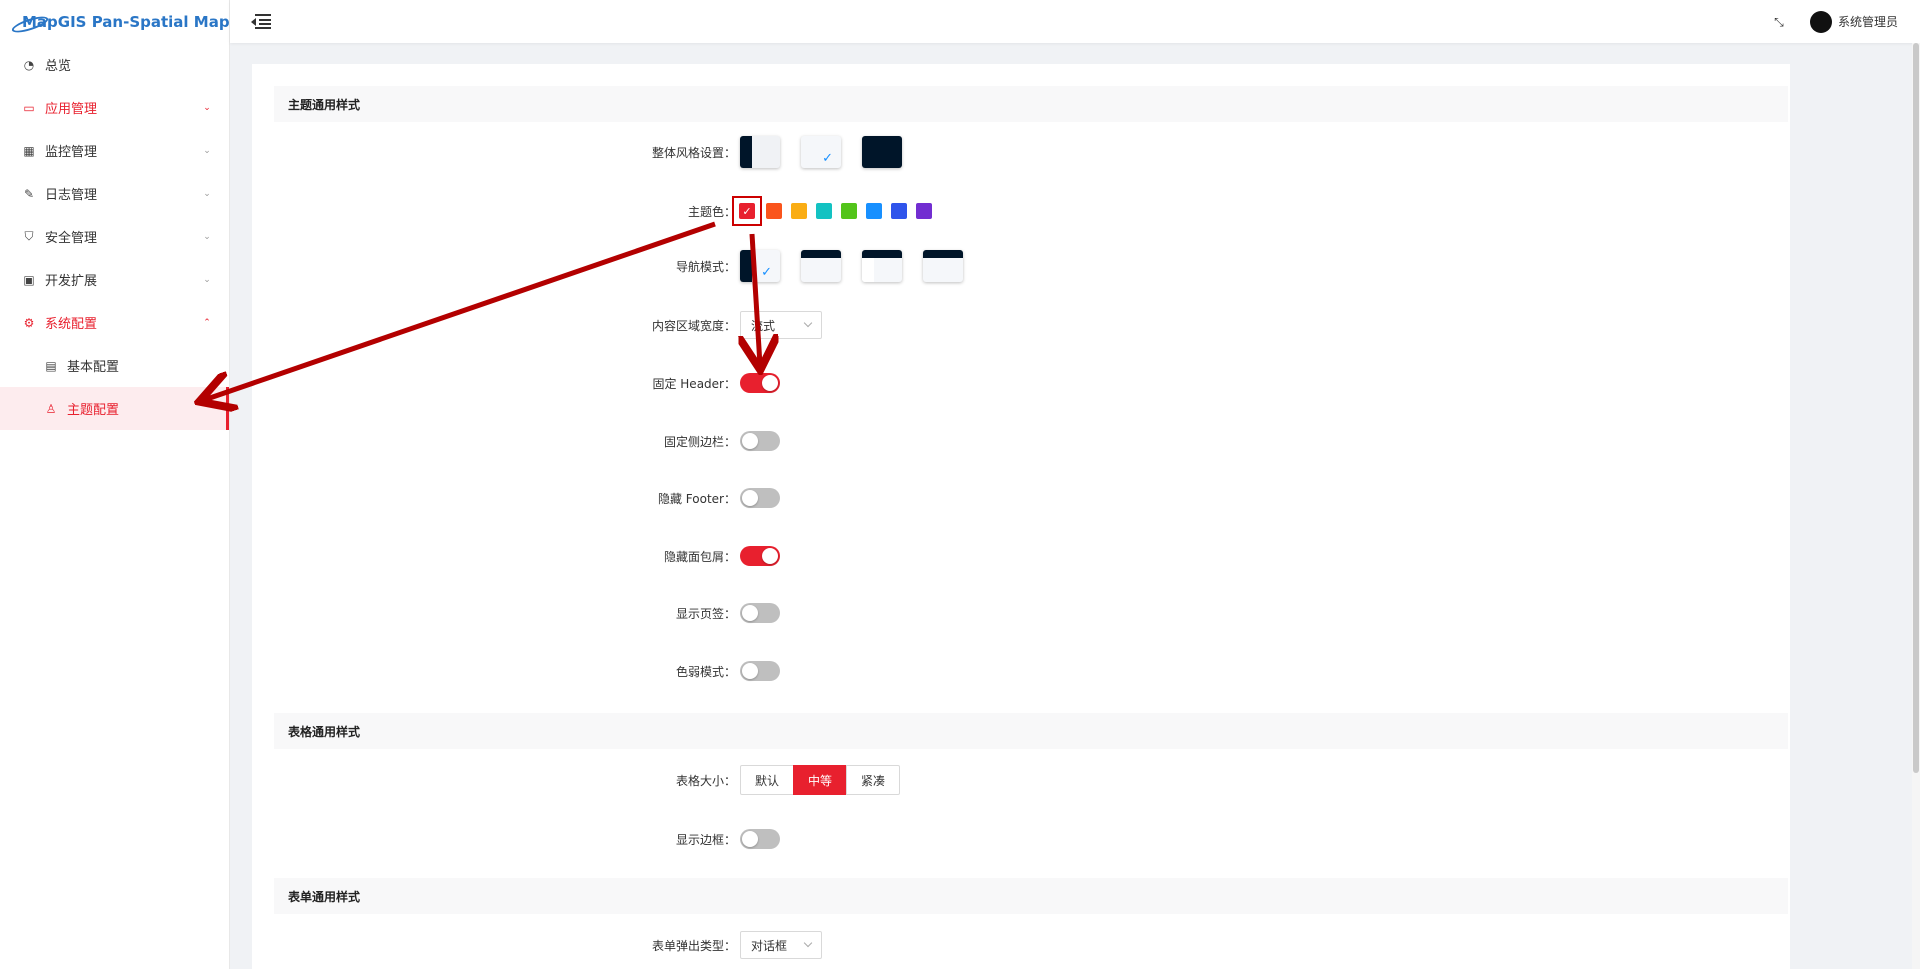 The height and width of the screenshot is (969, 1920). I want to click on row-hide-breadcrumb: 隐藏面包屑：, so click(1021, 556).